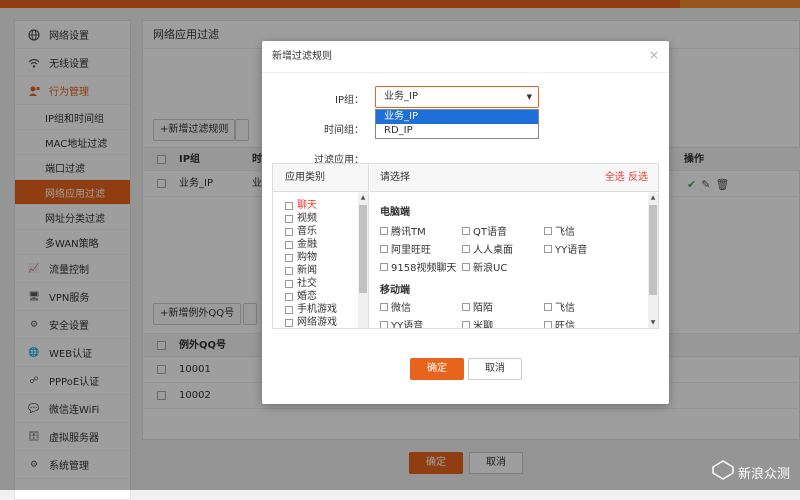 This screenshot has width=800, height=500. Describe the element at coordinates (307, 257) in the screenshot. I see `category-label: 购物` at that location.